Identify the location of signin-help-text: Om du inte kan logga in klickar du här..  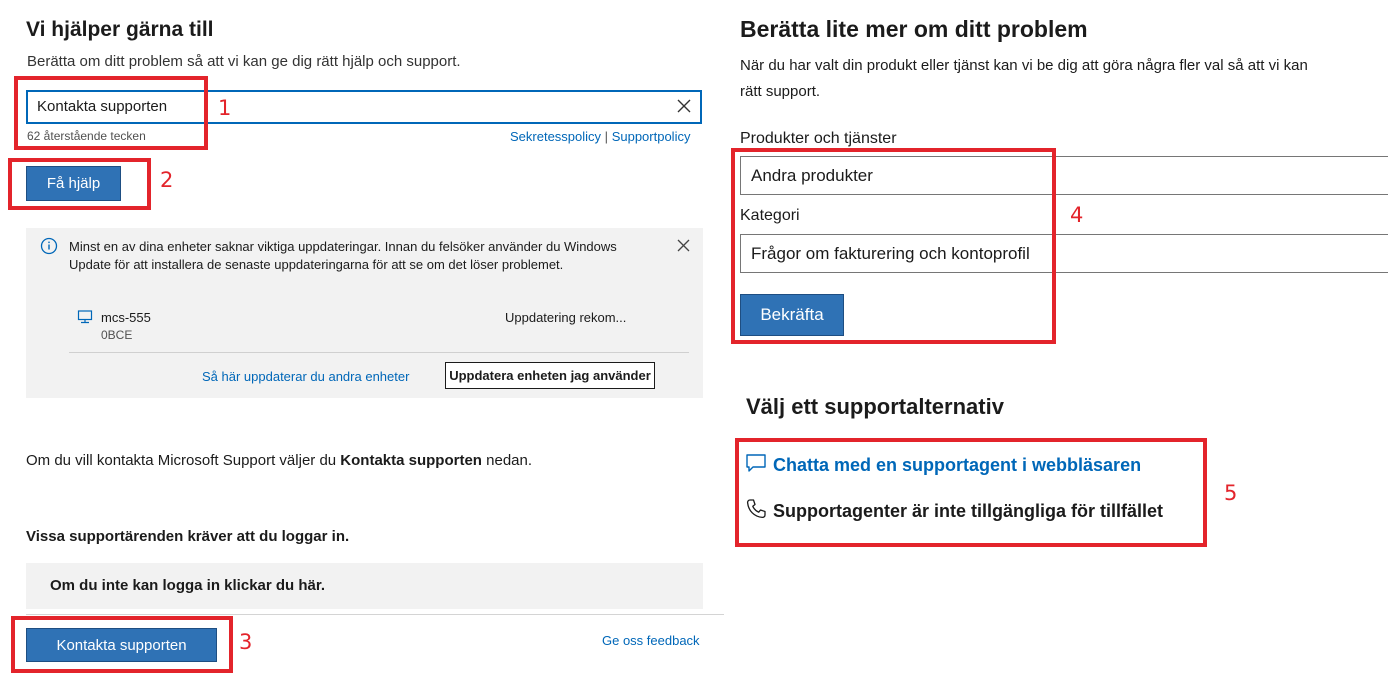
(187, 585).